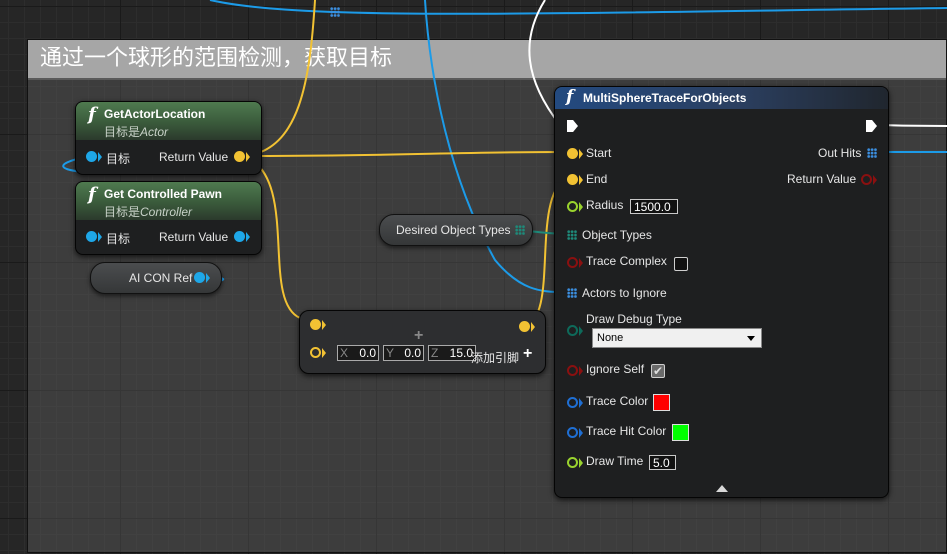 Image resolution: width=947 pixels, height=554 pixels. What do you see at coordinates (524, 326) in the screenshot?
I see `vector-output-pin` at bounding box center [524, 326].